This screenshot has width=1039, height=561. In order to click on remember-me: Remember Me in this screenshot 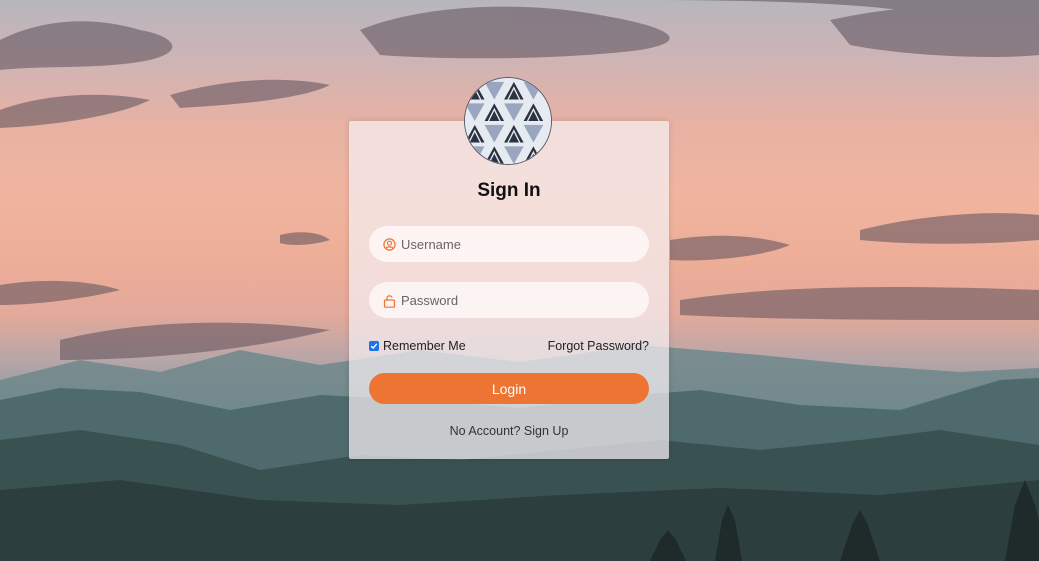, I will do `click(417, 346)`.